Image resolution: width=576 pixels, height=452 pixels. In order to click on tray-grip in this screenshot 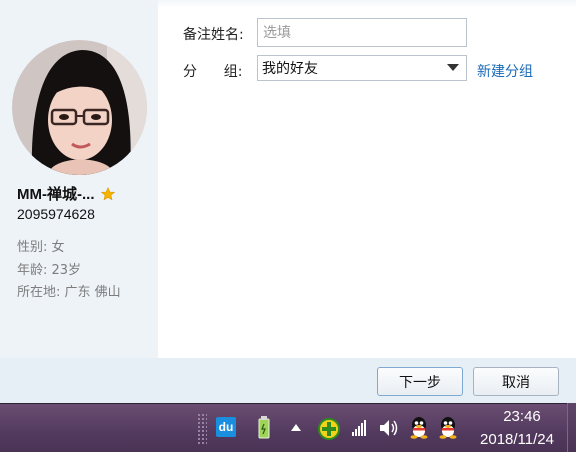, I will do `click(202, 429)`.